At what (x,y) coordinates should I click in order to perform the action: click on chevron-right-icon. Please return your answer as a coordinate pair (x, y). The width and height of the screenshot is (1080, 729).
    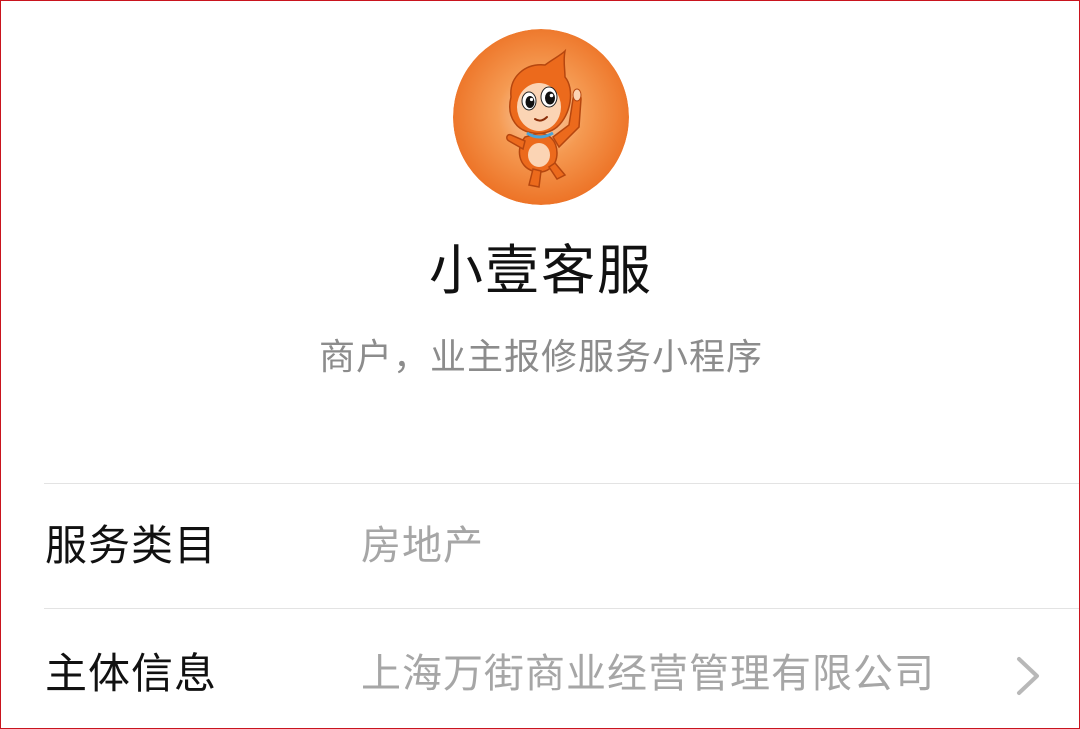
    Looking at the image, I should click on (1028, 676).